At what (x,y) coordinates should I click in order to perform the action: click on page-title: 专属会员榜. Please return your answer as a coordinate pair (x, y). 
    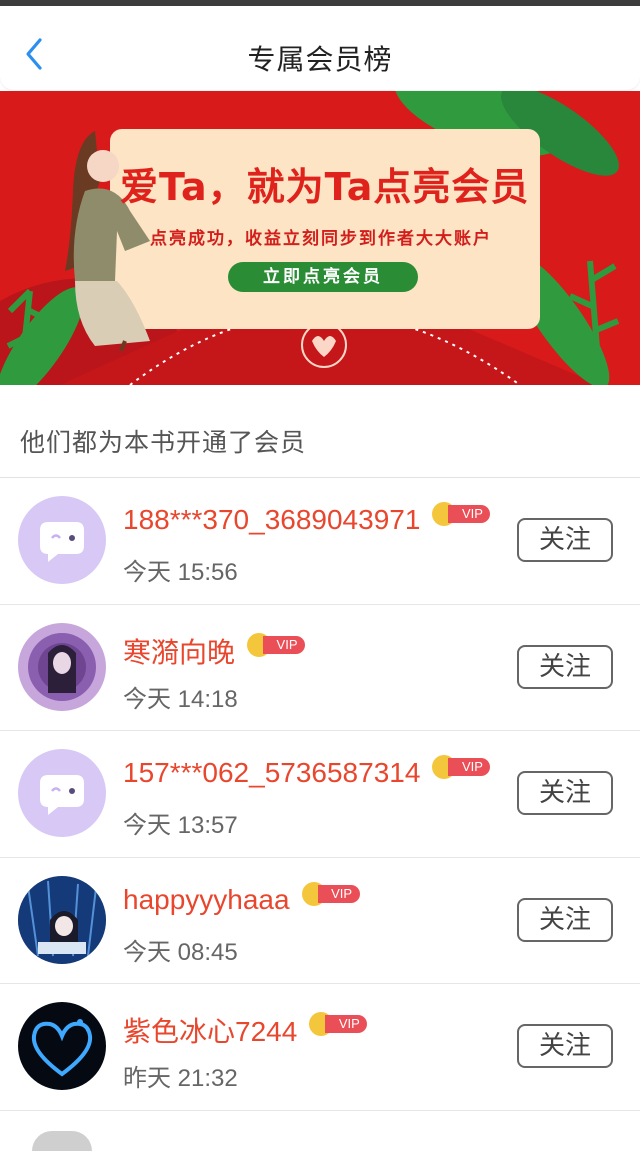
    Looking at the image, I should click on (320, 59).